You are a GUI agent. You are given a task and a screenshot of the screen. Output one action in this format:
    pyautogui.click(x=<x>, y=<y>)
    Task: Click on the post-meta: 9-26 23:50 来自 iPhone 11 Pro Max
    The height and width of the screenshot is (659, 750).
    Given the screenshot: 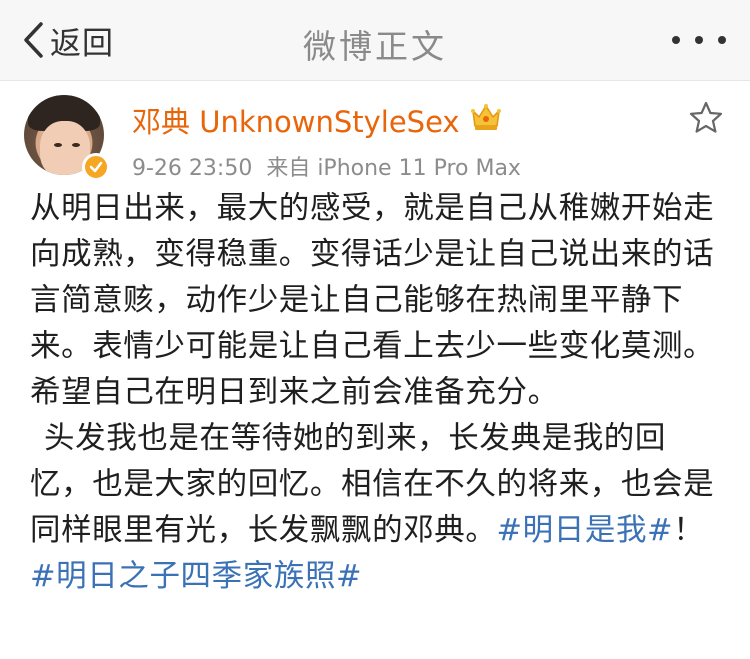 What is the action you would take?
    pyautogui.click(x=326, y=166)
    